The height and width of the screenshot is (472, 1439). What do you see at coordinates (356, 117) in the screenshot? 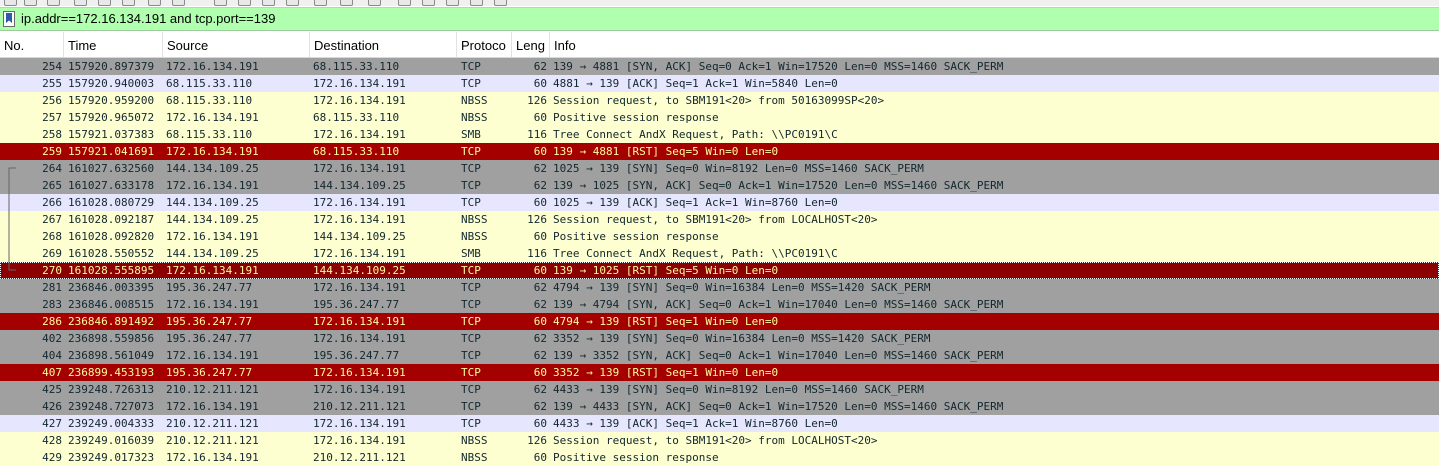
I see `packet-destination: 68.115.33.110` at bounding box center [356, 117].